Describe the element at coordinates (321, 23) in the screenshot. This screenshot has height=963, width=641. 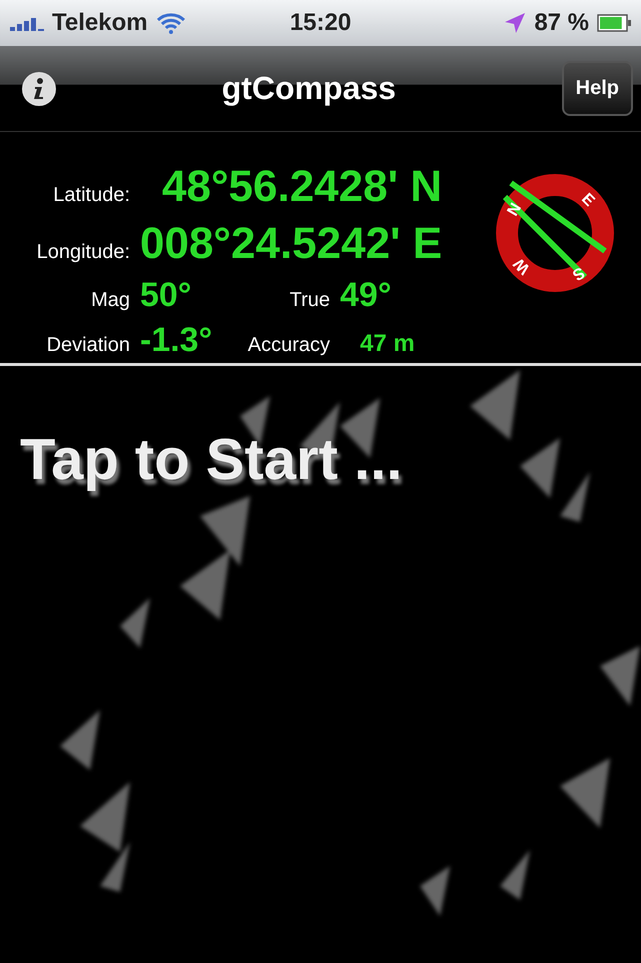
I see `clock-time: 15:20` at that location.